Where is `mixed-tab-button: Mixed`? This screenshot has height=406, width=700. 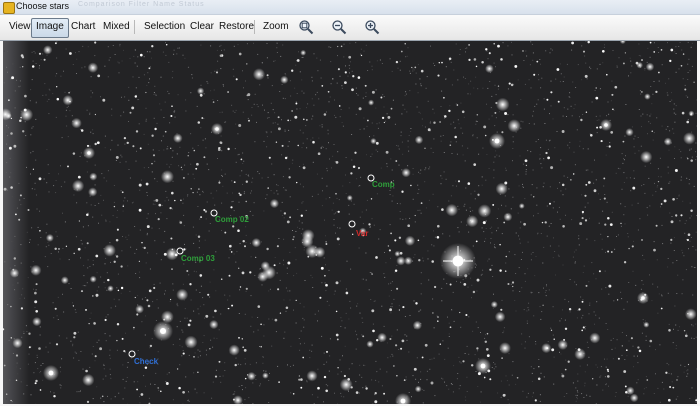
mixed-tab-button: Mixed is located at coordinates (116, 27).